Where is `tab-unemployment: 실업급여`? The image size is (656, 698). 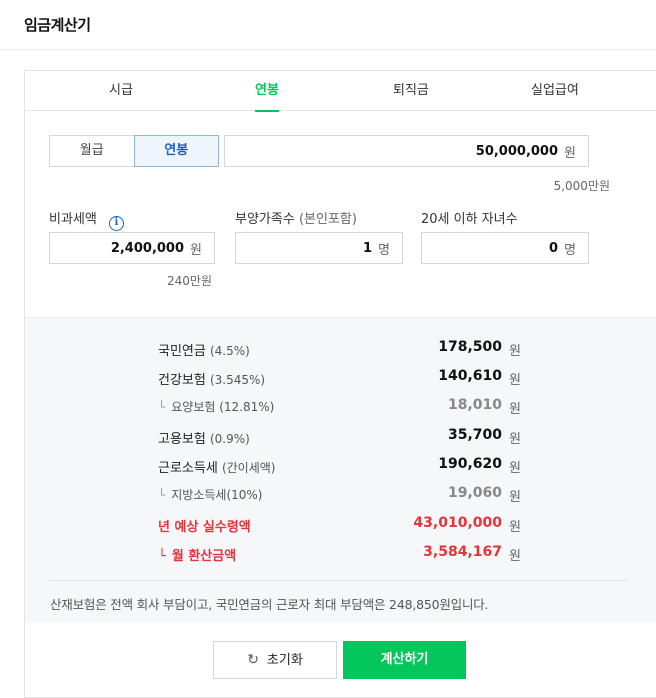
tab-unemployment: 실업급여 is located at coordinates (555, 91).